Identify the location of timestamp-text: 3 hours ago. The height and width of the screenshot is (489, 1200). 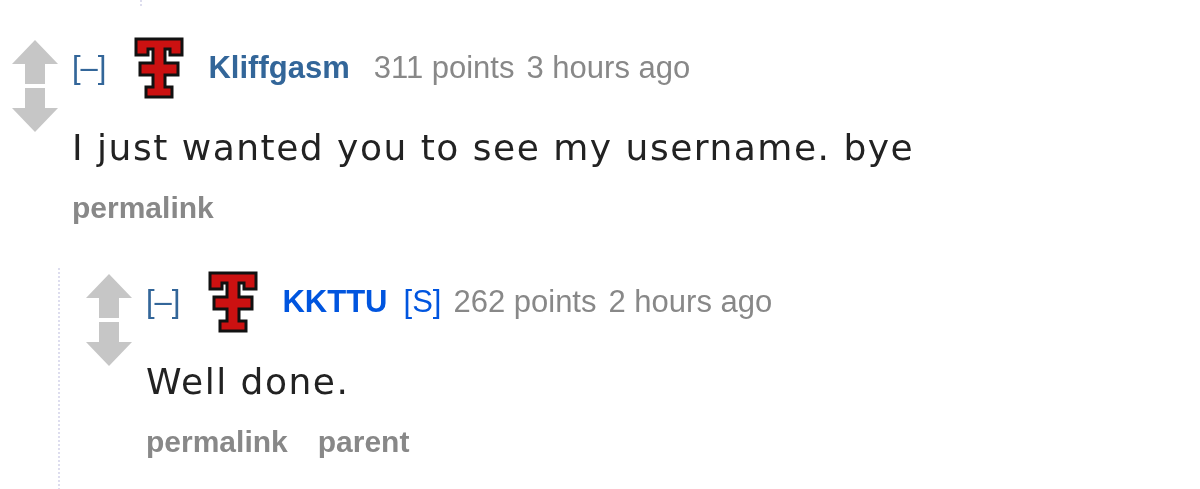
(608, 68).